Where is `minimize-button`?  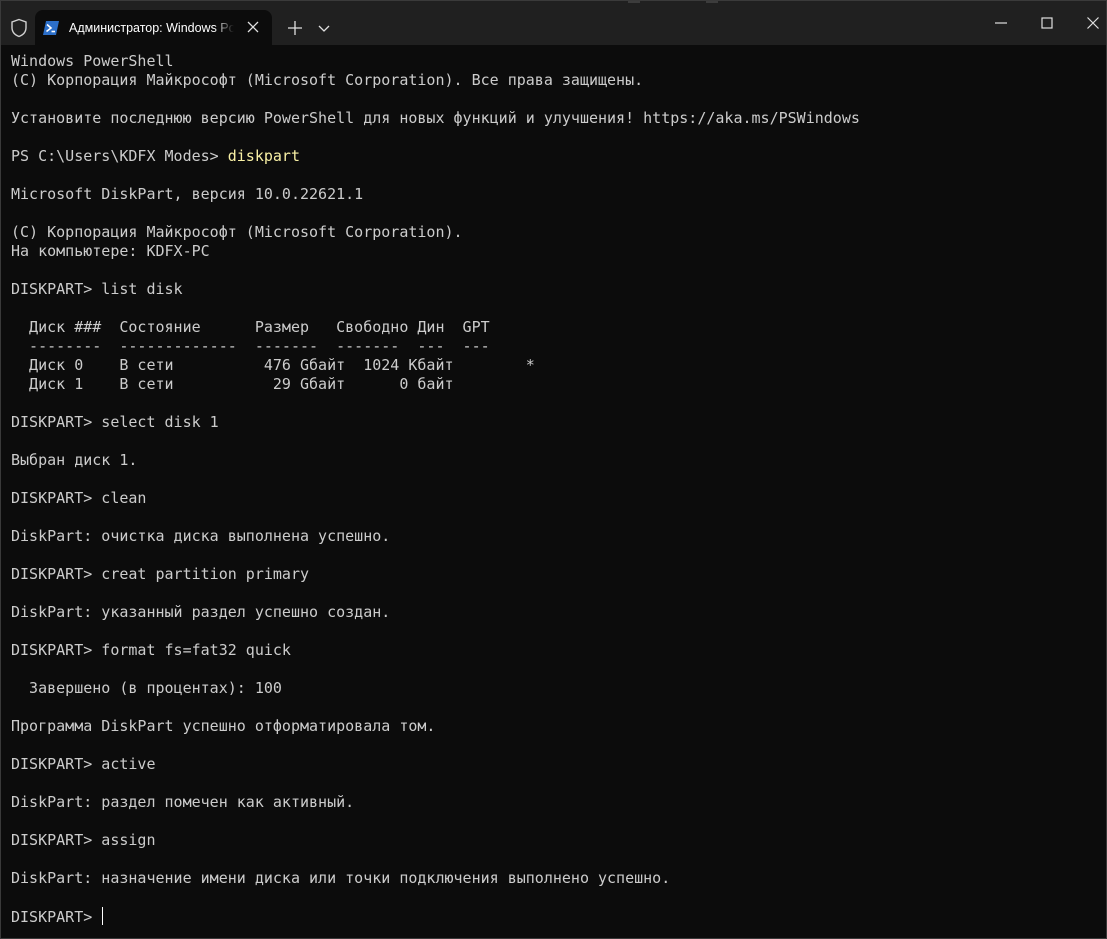
minimize-button is located at coordinates (1001, 23).